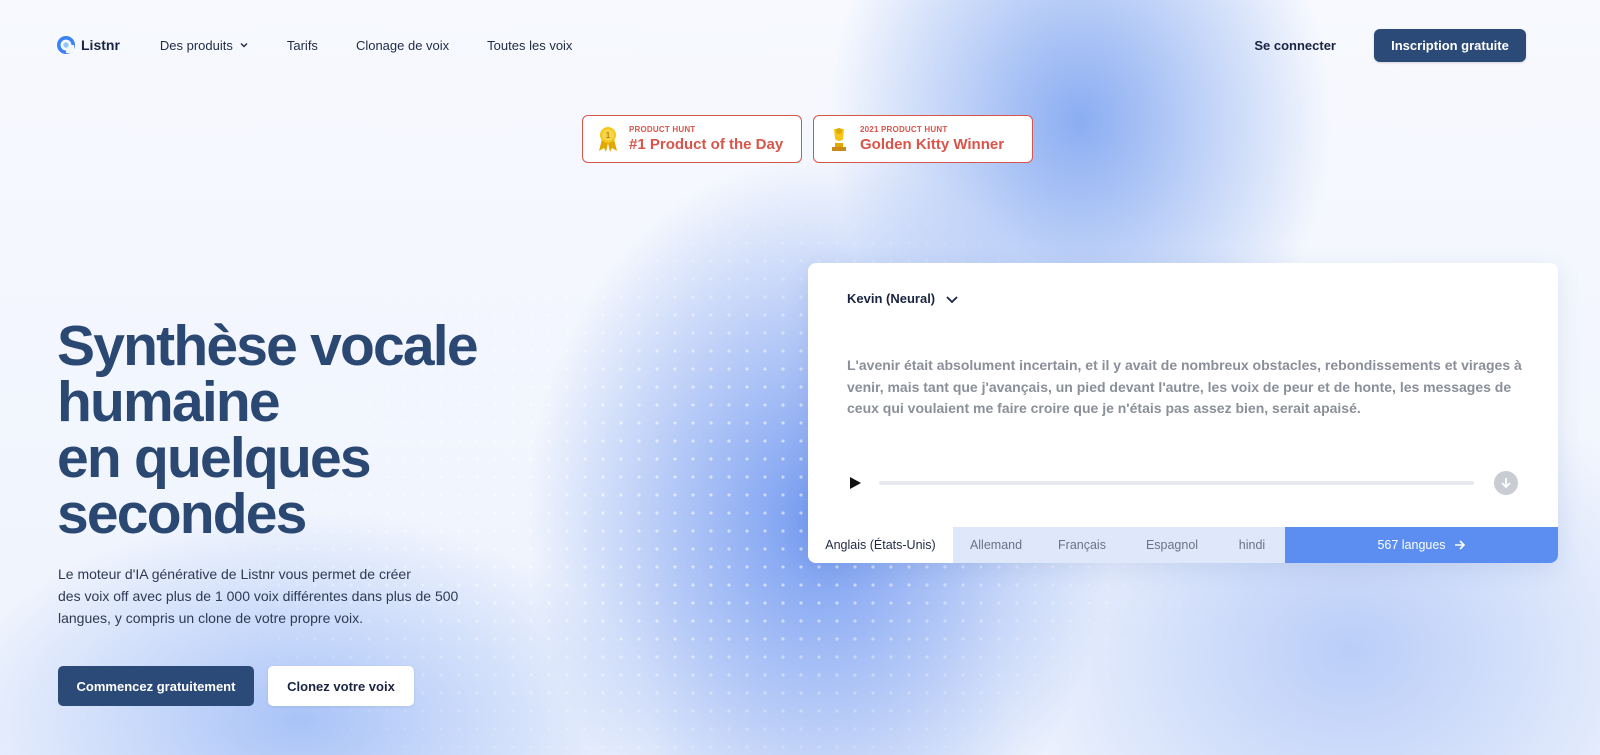  Describe the element at coordinates (880, 545) in the screenshot. I see `tab-english-us: Anglais (États-Unis)` at that location.